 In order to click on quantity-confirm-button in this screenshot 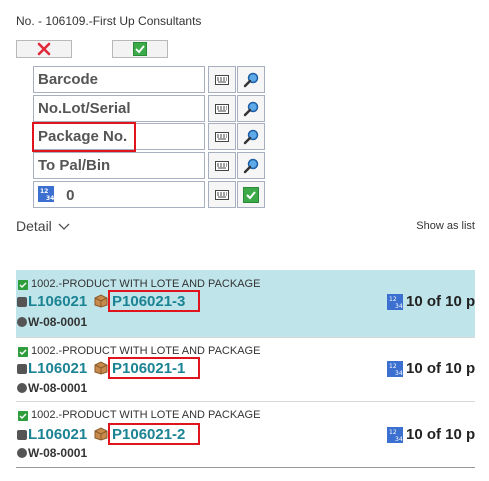, I will do `click(251, 194)`.